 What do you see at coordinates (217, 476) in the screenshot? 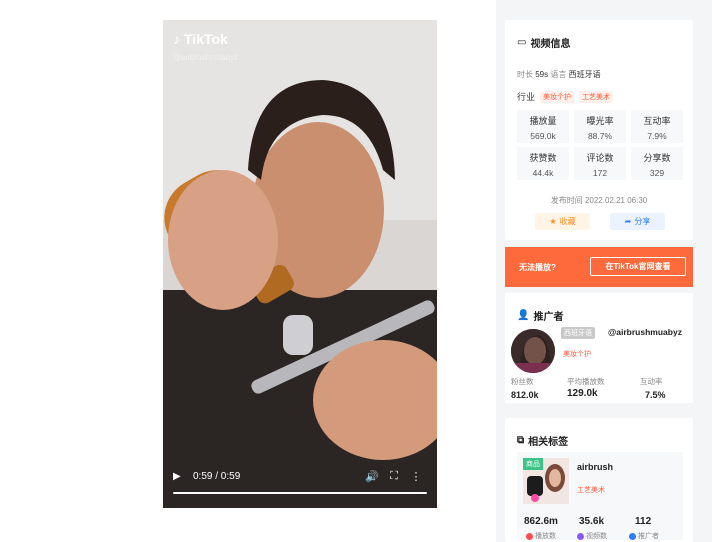
I see `time-display: 0:59 / 0:59` at bounding box center [217, 476].